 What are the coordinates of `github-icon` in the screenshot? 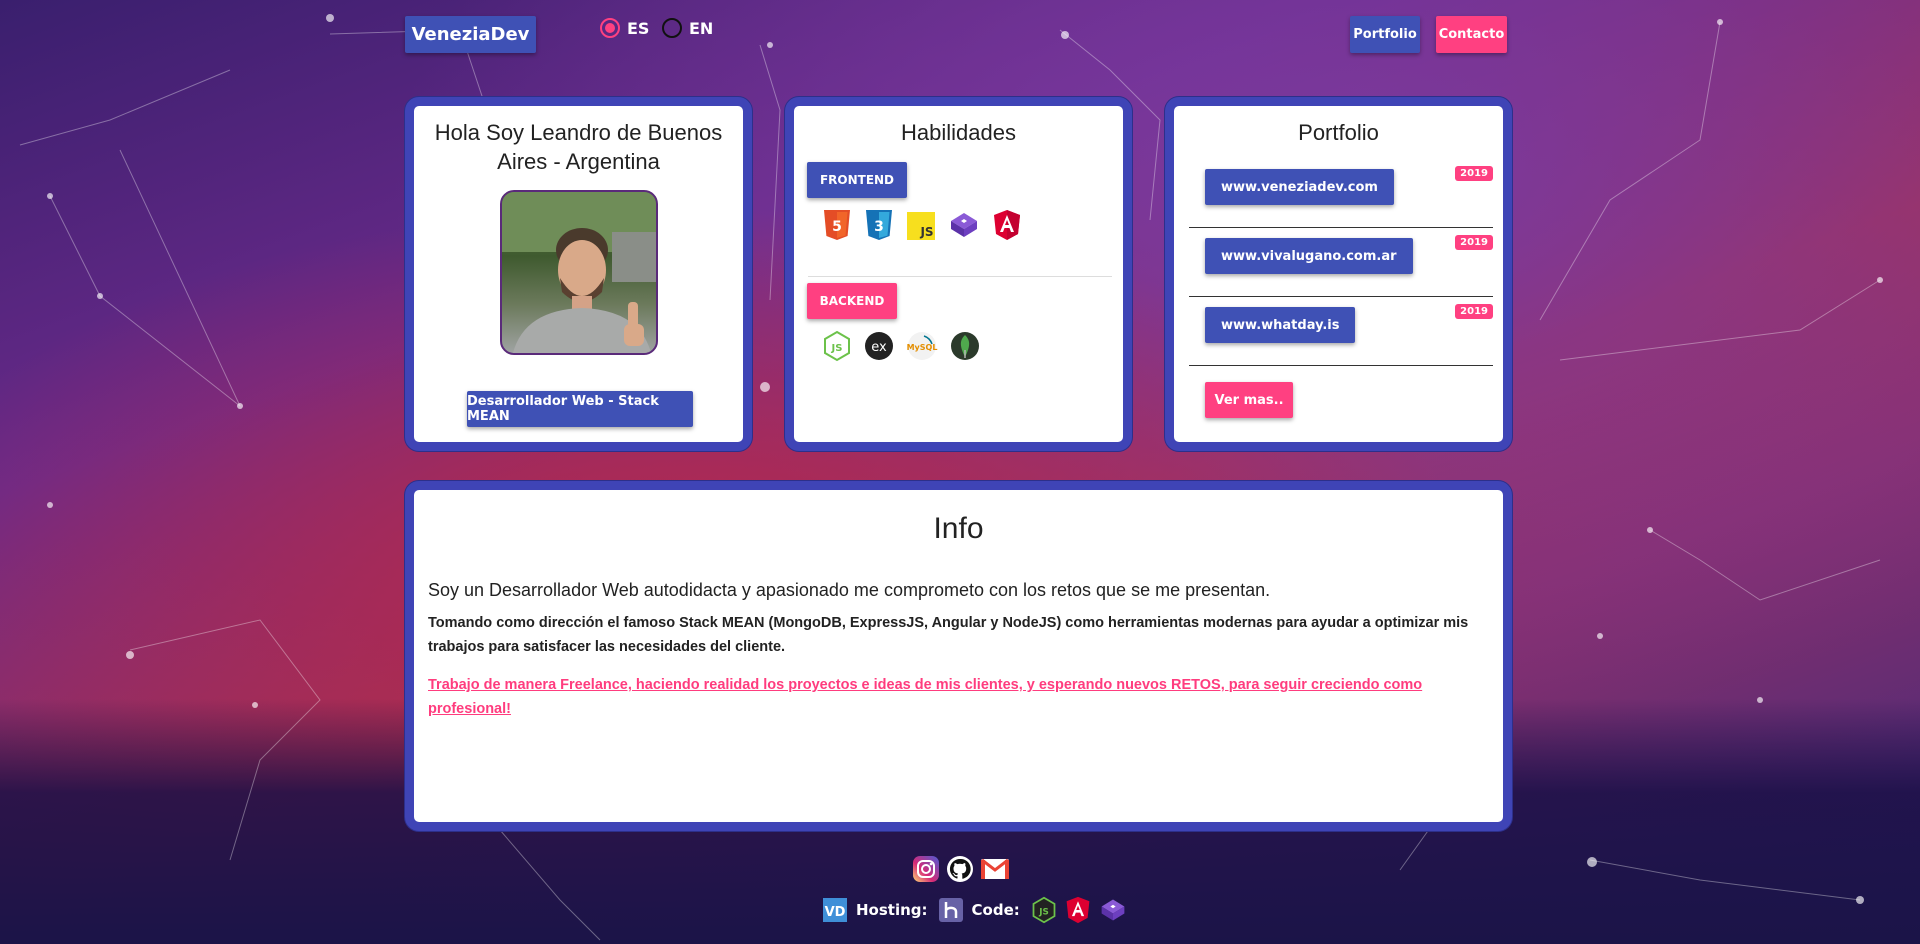 It's located at (960, 869).